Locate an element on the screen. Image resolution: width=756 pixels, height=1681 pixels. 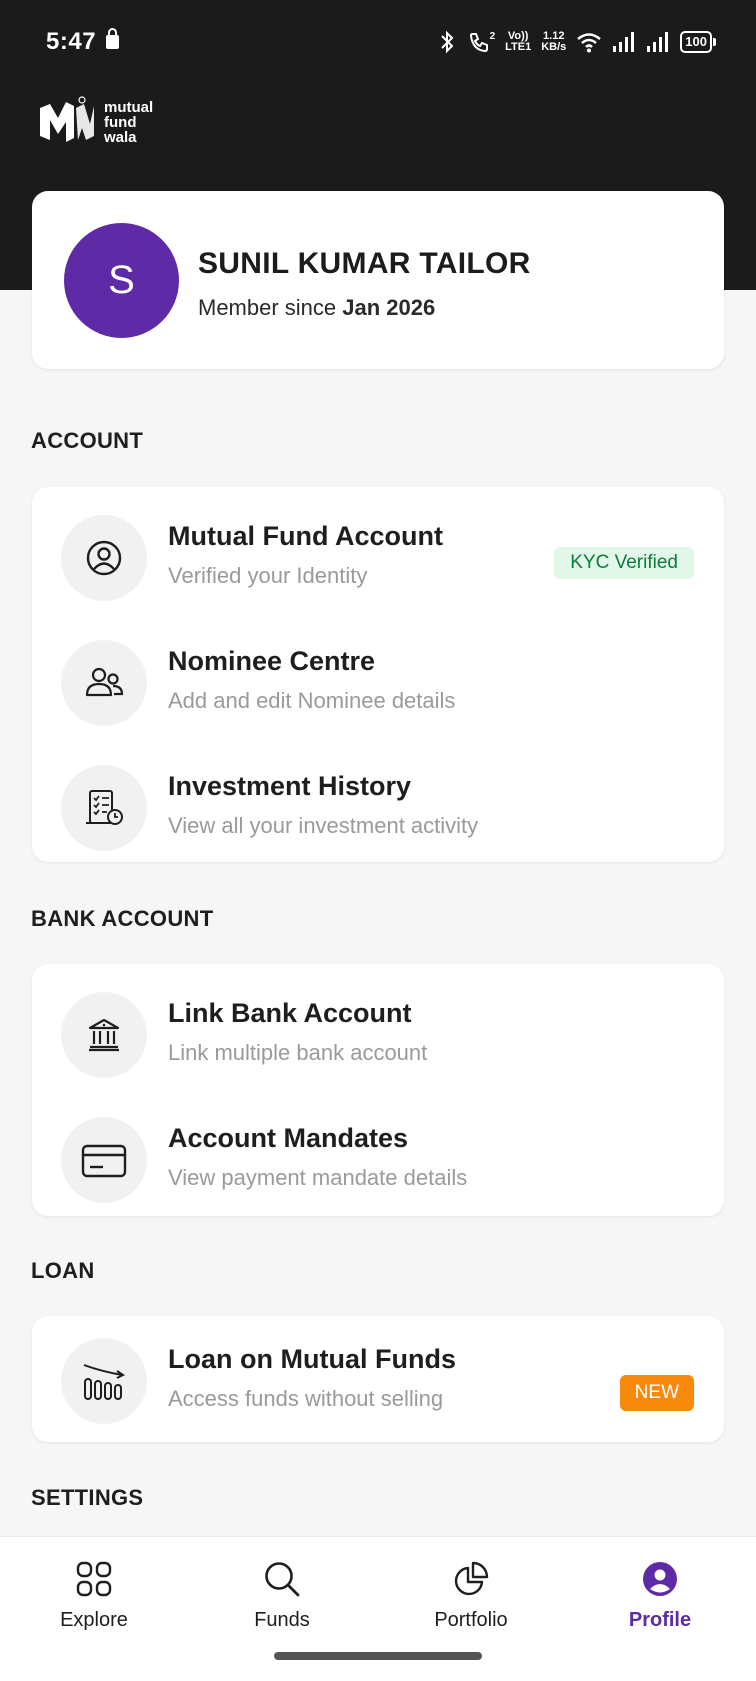
brand-logo: mutual fund wala is located at coordinates (95, 122).